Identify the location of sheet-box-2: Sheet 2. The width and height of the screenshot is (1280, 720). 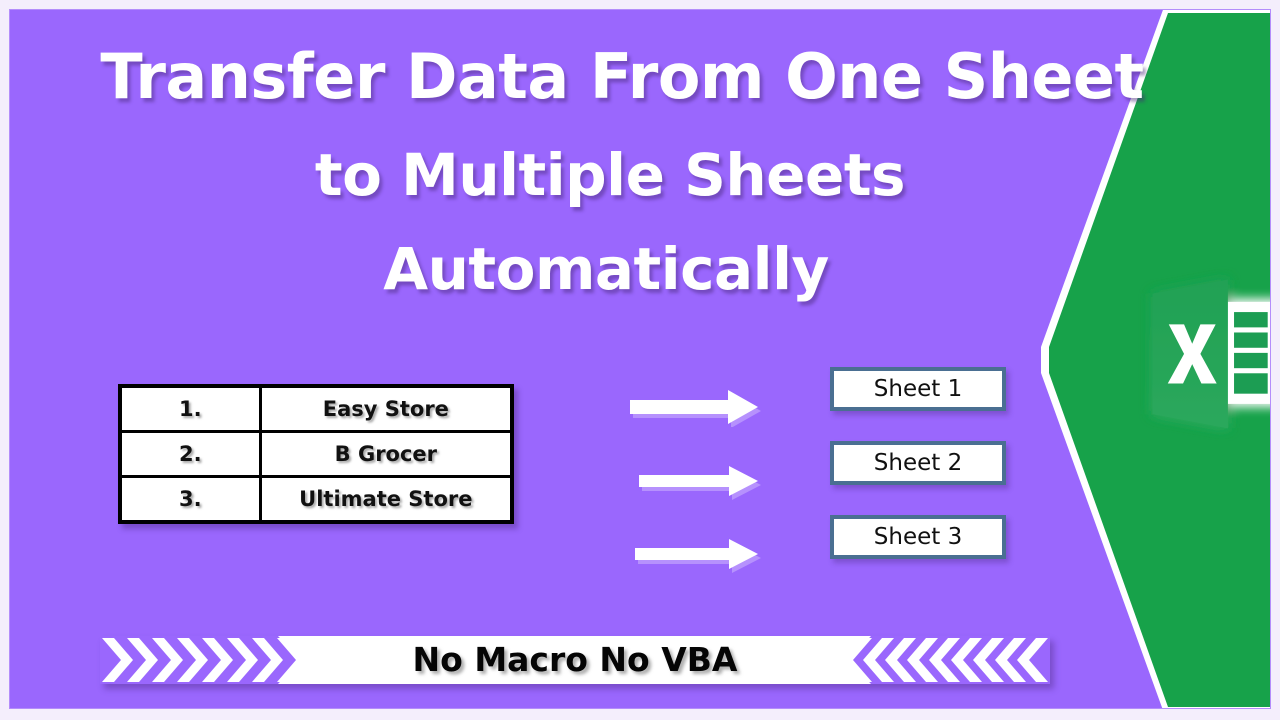
(918, 463).